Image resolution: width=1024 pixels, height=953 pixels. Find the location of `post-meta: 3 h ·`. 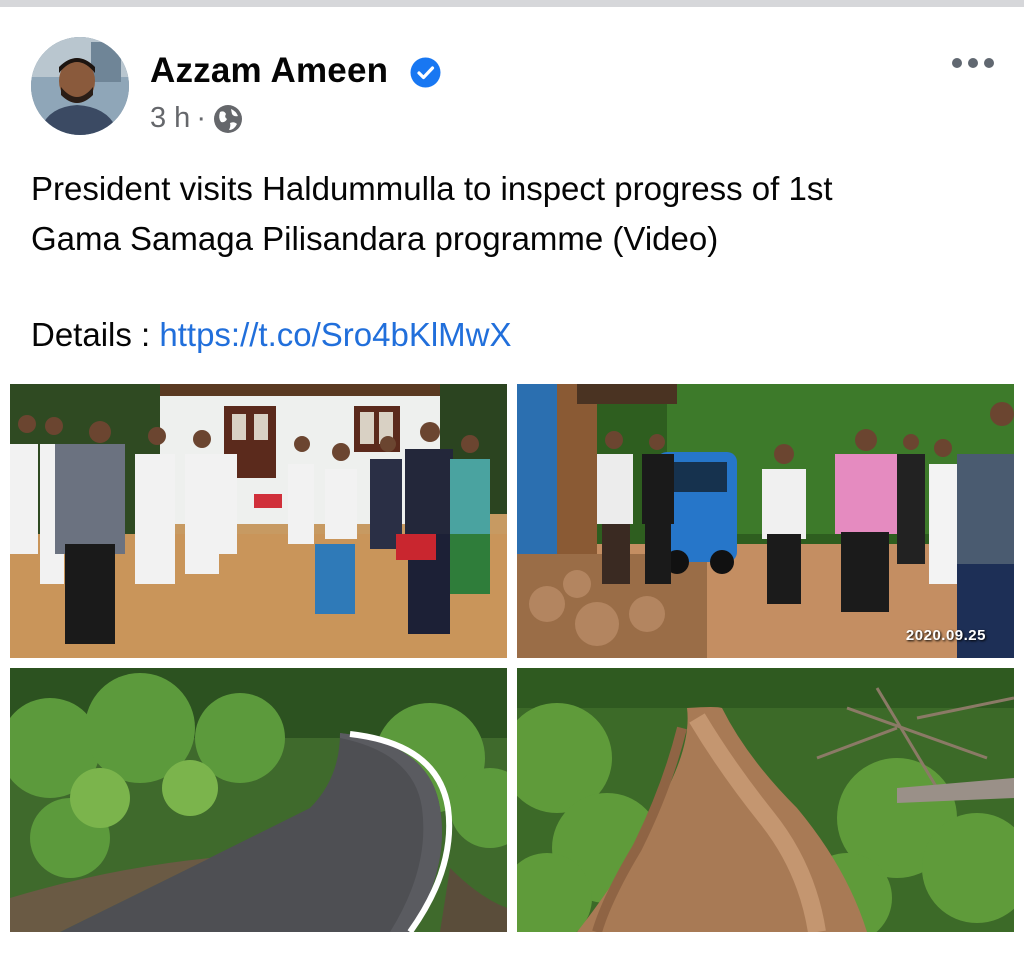

post-meta: 3 h · is located at coordinates (197, 118).